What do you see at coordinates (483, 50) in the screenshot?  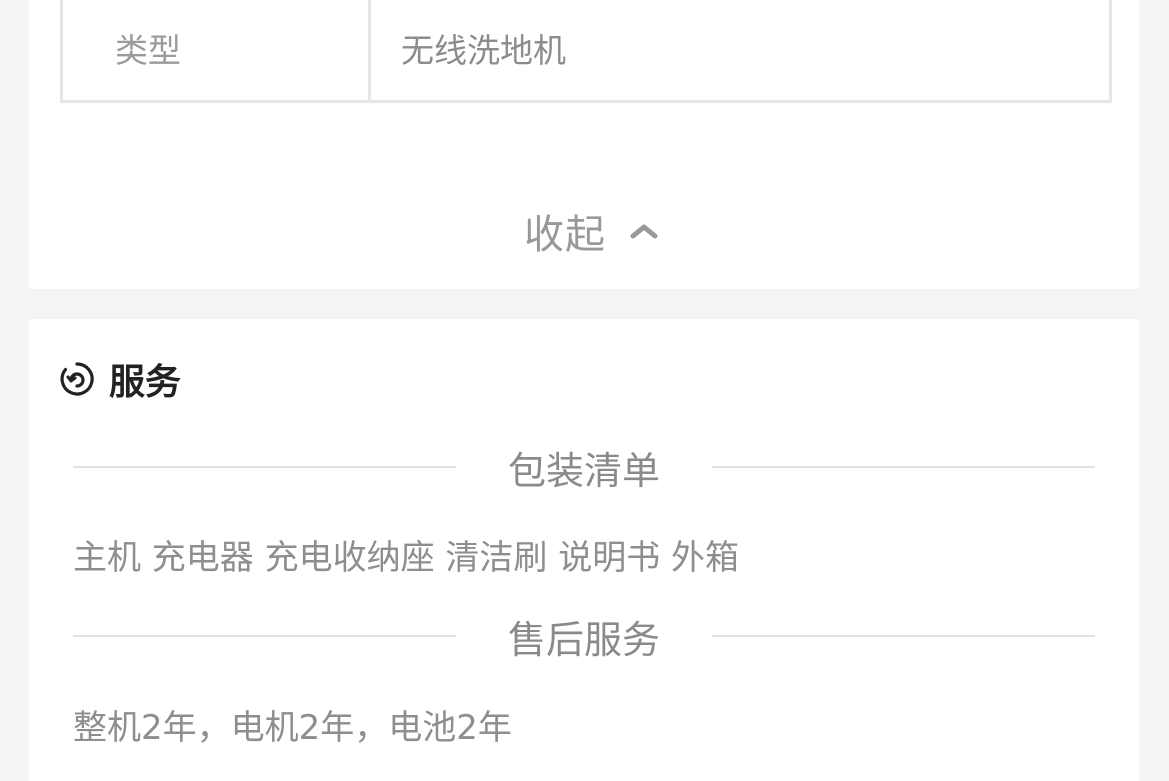 I see `spec-value-type: 无线洗地机` at bounding box center [483, 50].